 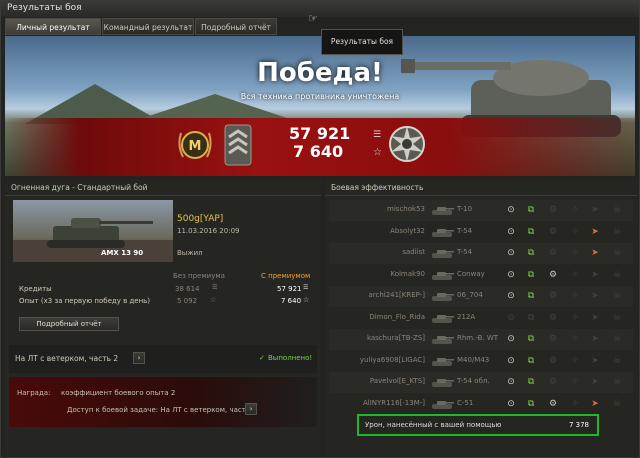 What do you see at coordinates (481, 210) in the screenshot?
I see `efficiency-row: mischok53 T-10 ⊙ ⧉ ⚙ ✧ ➤ ☠` at bounding box center [481, 210].